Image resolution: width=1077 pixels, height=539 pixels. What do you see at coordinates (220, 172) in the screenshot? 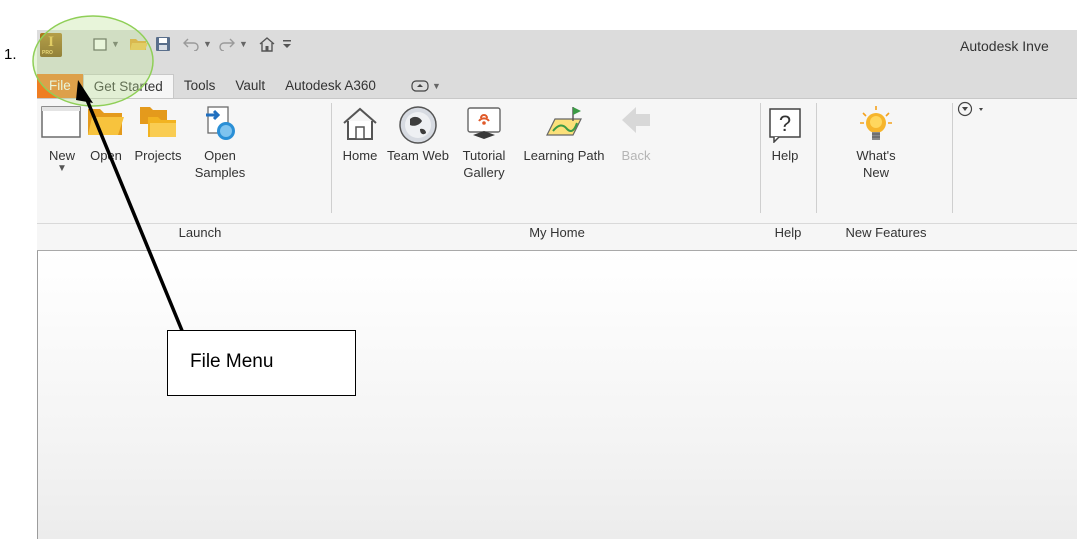
I see `open-samples-label-line2: Samples` at bounding box center [220, 172].